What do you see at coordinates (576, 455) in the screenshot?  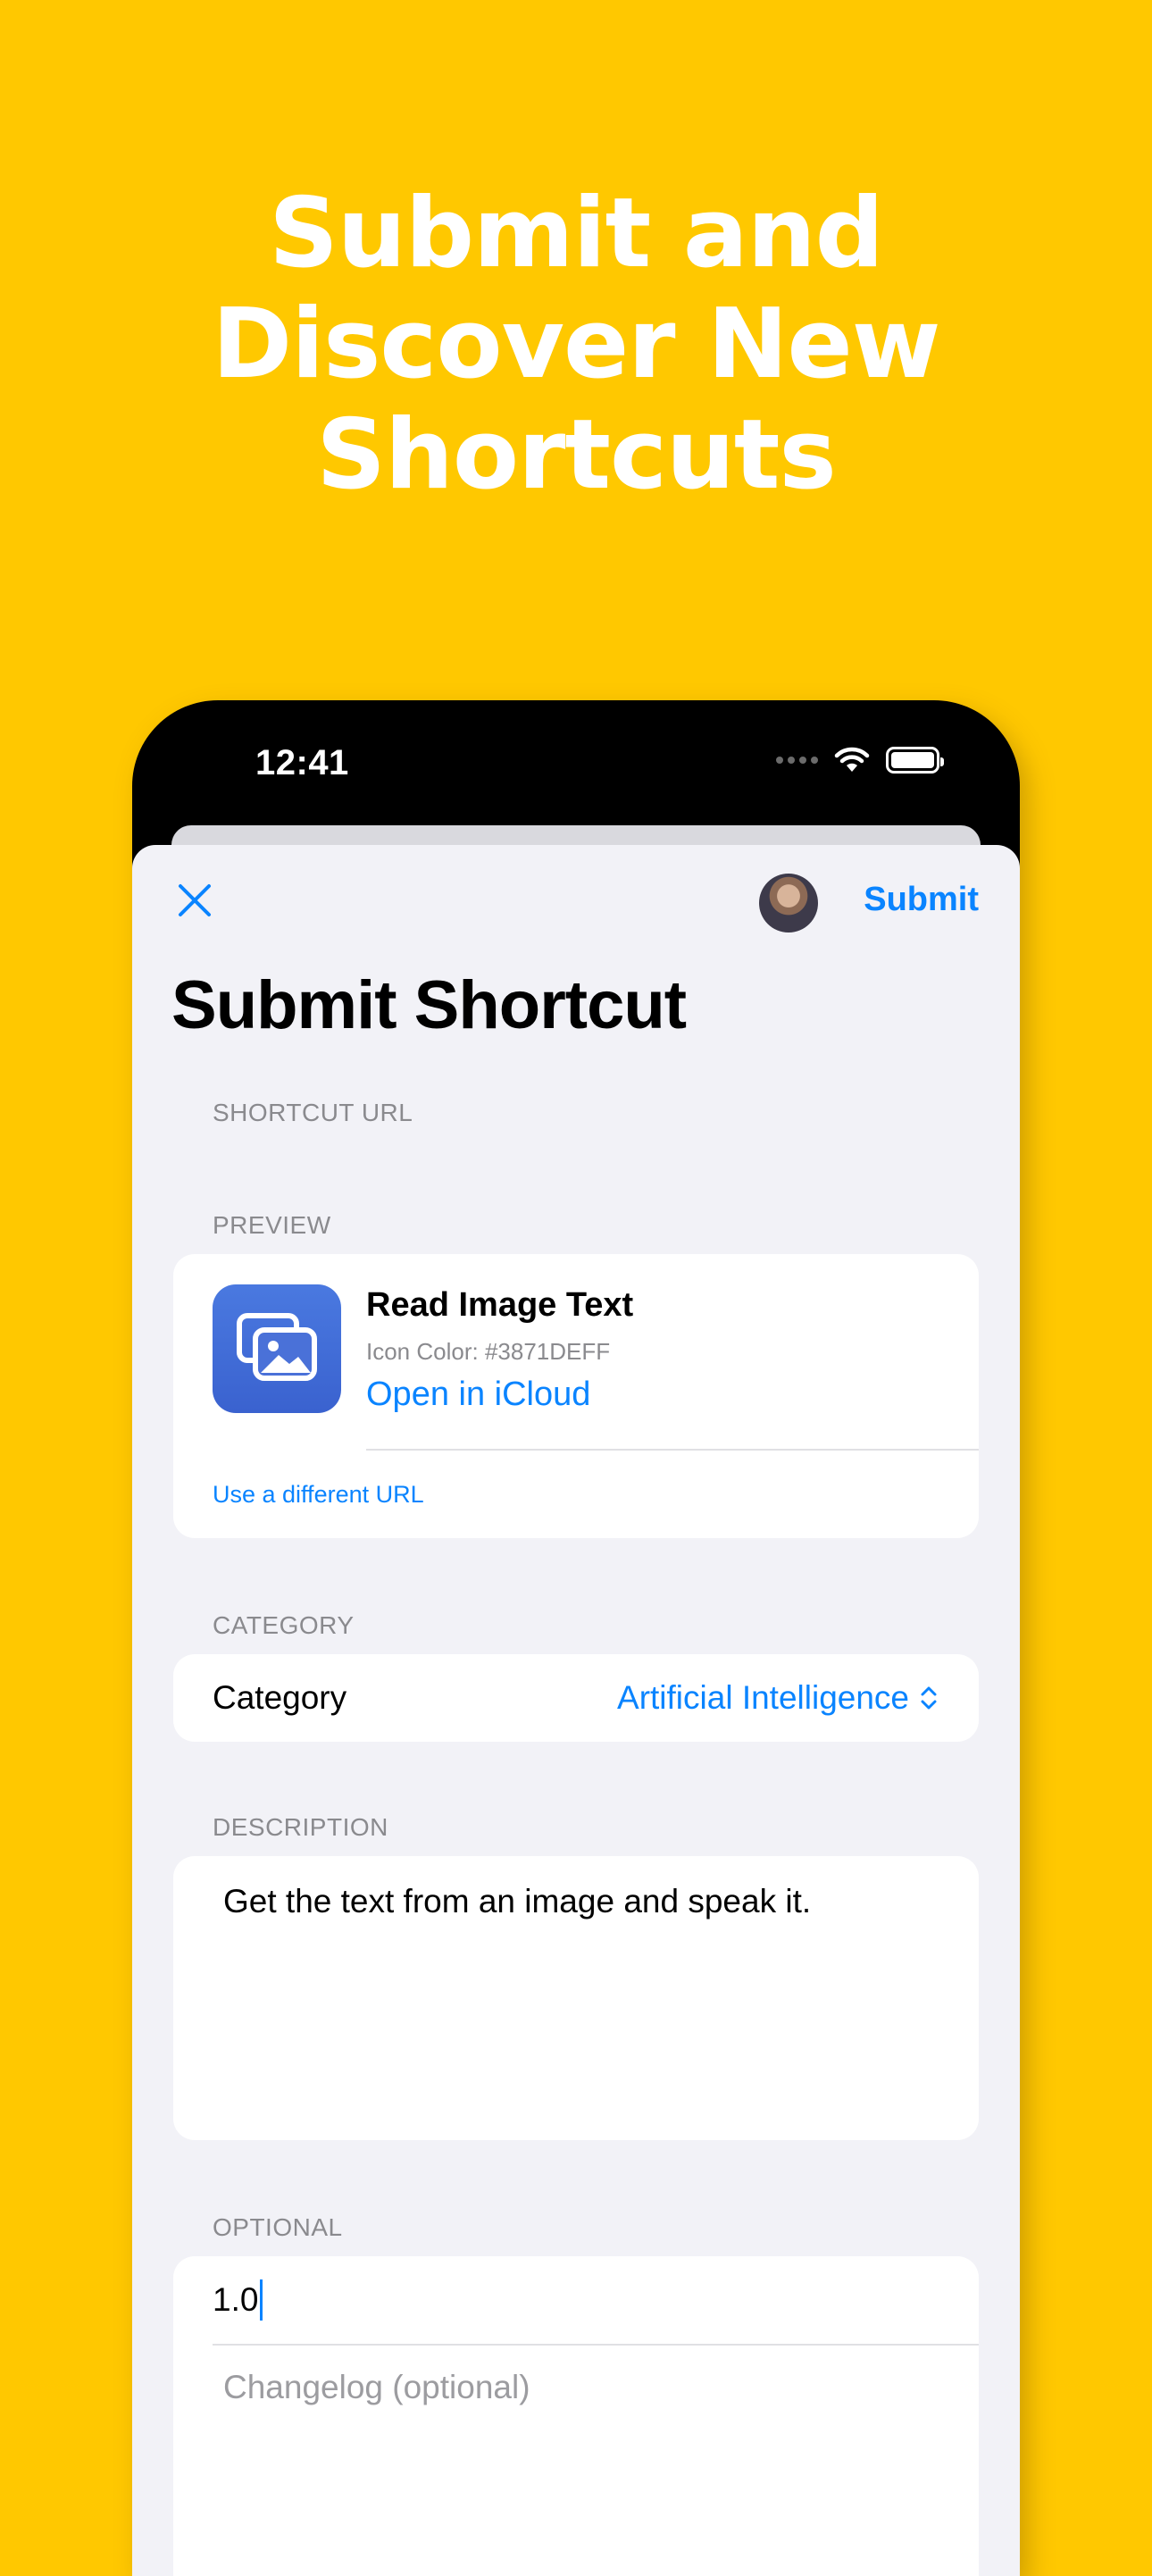 I see `headline-line-3: Shortcuts` at bounding box center [576, 455].